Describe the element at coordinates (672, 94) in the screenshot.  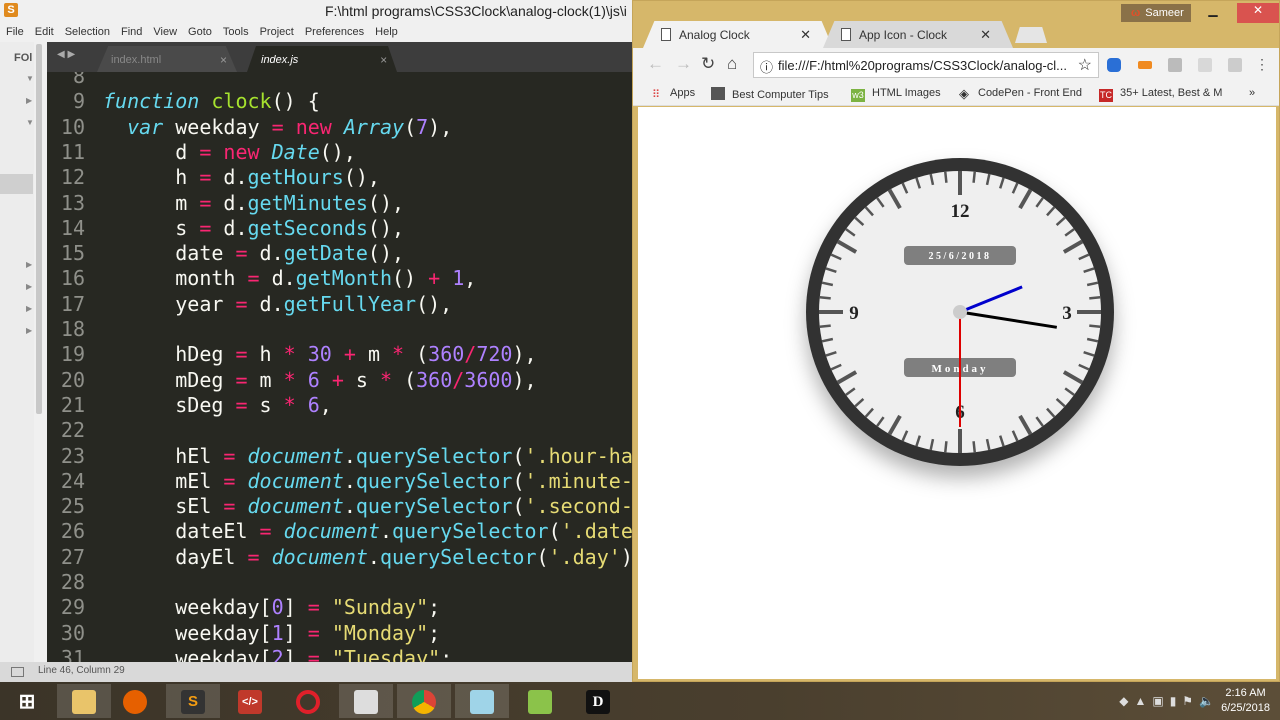
I see `bookmark-apps: ⠿ Apps` at that location.